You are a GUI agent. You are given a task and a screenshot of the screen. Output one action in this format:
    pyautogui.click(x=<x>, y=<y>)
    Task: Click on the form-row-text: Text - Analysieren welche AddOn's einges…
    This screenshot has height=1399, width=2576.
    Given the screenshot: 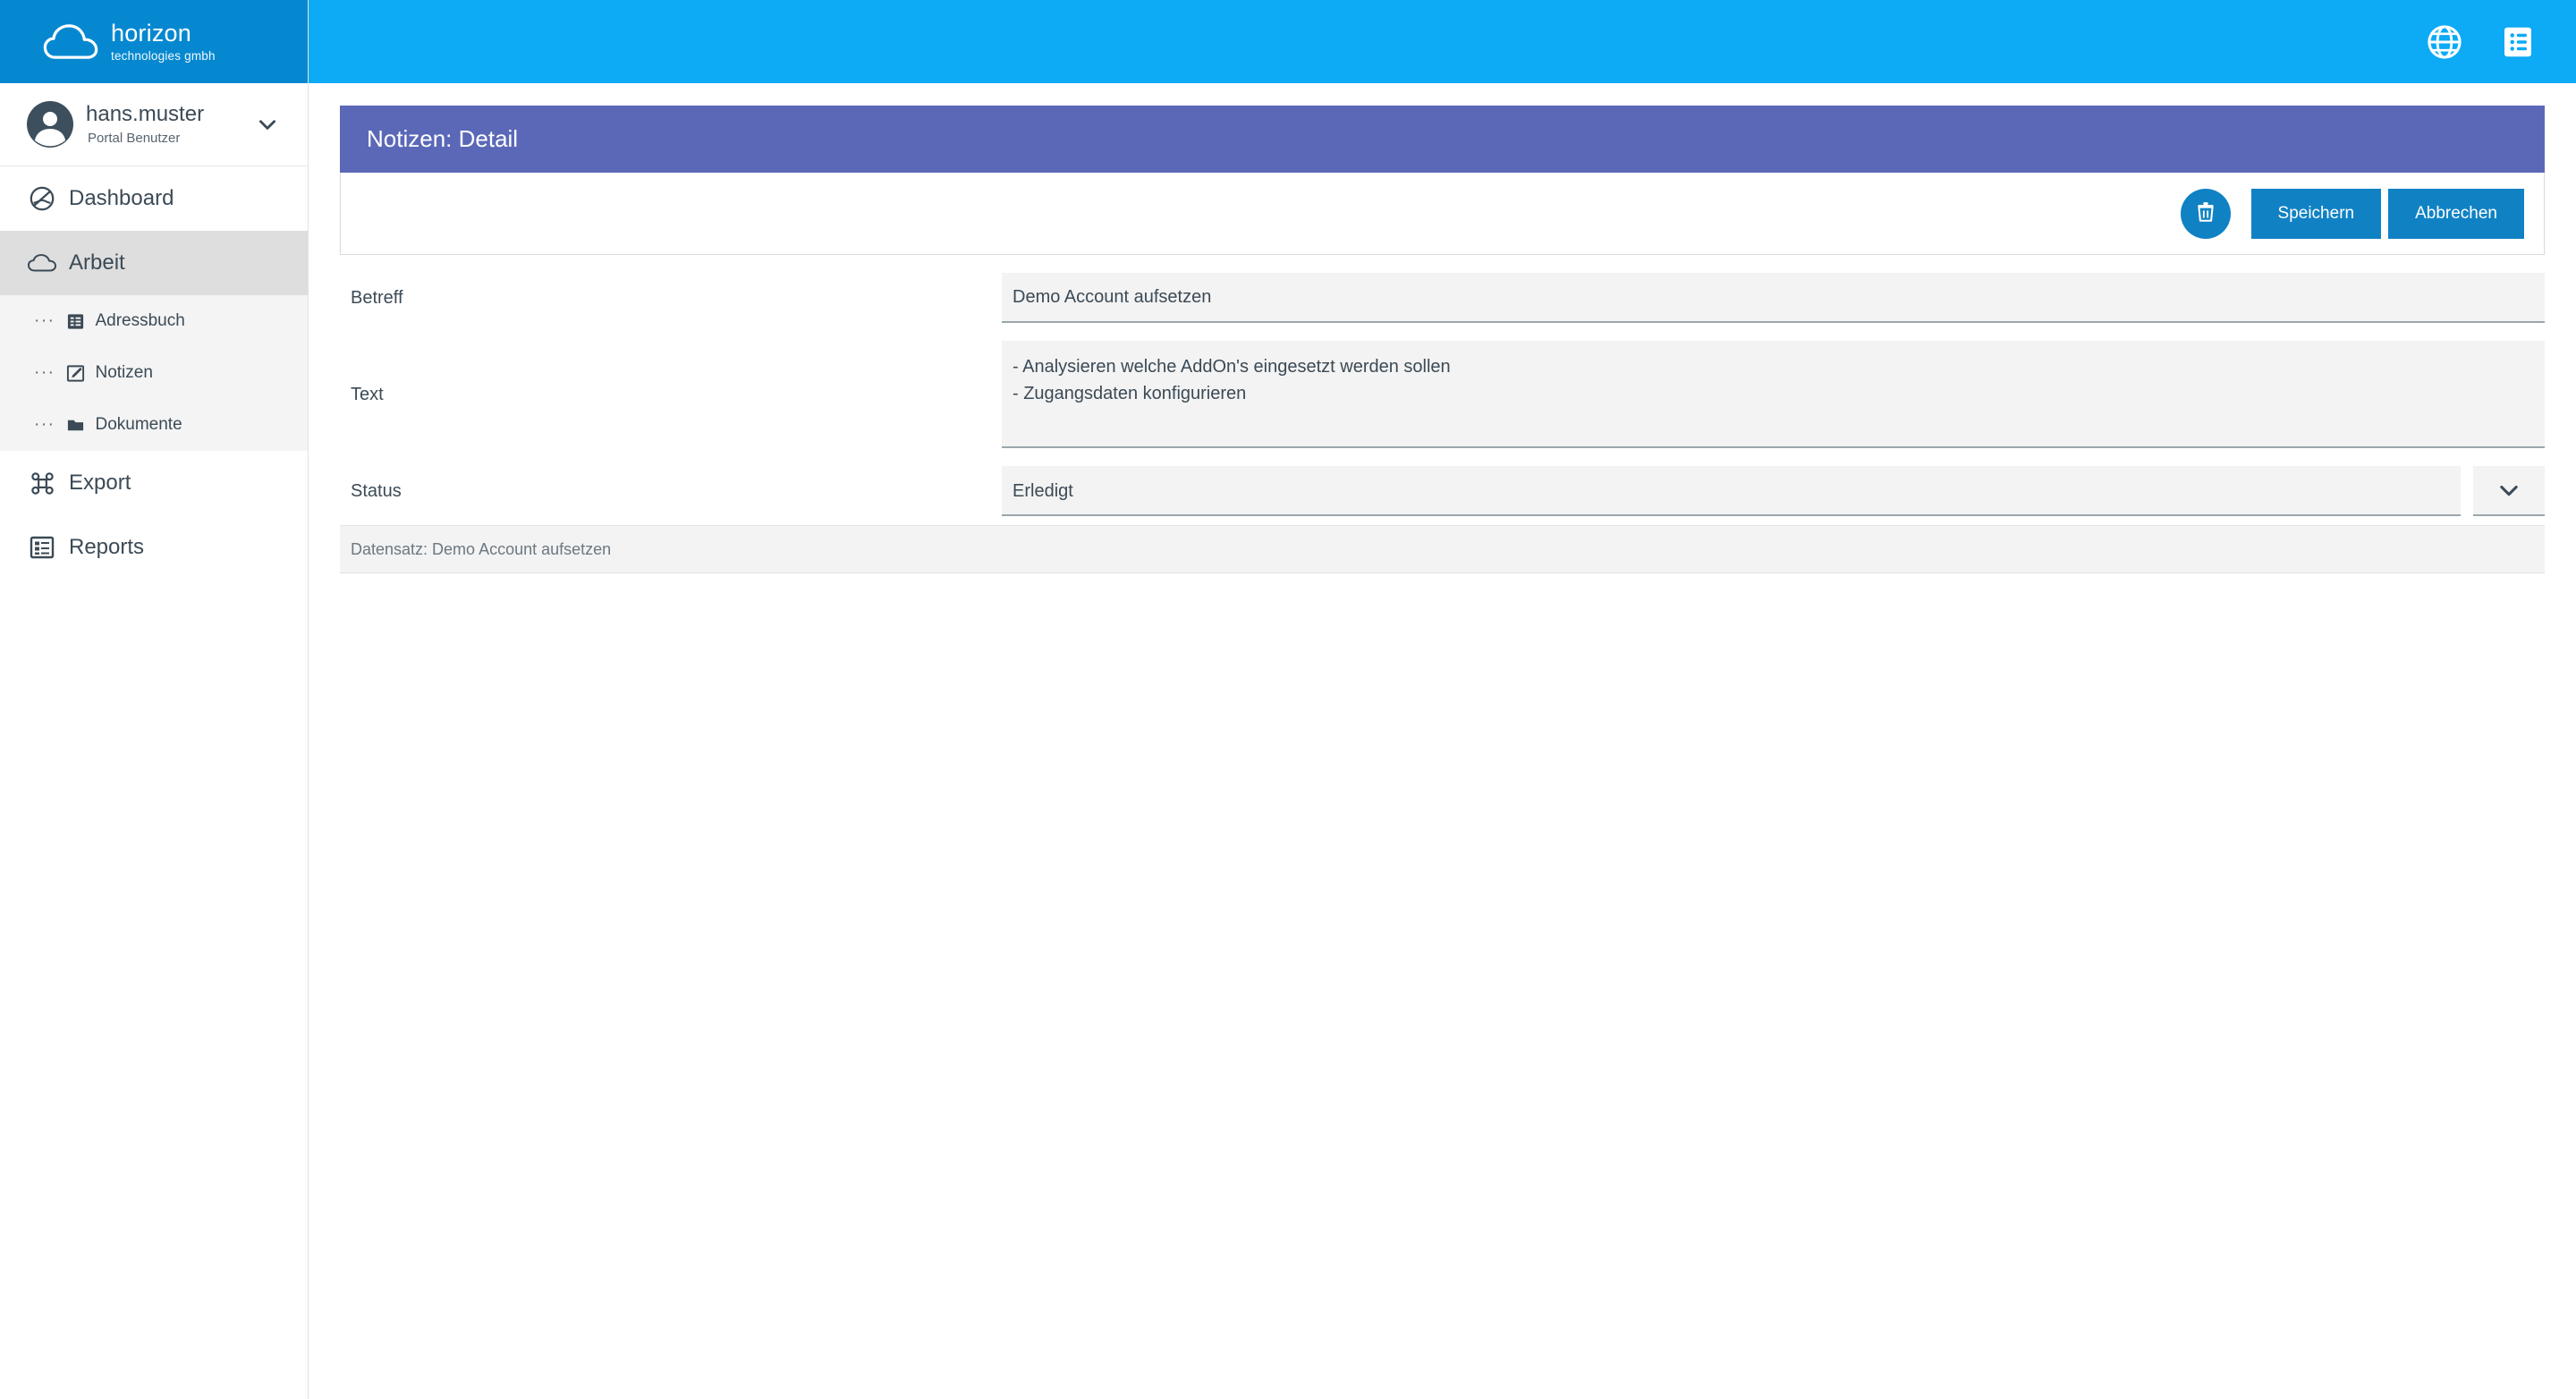 What is the action you would take?
    pyautogui.click(x=1442, y=394)
    